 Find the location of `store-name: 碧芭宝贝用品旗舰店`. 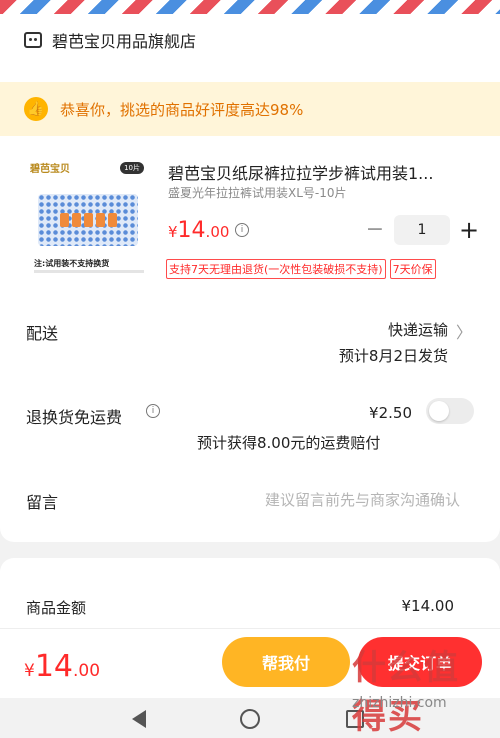

store-name: 碧芭宝贝用品旗舰店 is located at coordinates (124, 41).